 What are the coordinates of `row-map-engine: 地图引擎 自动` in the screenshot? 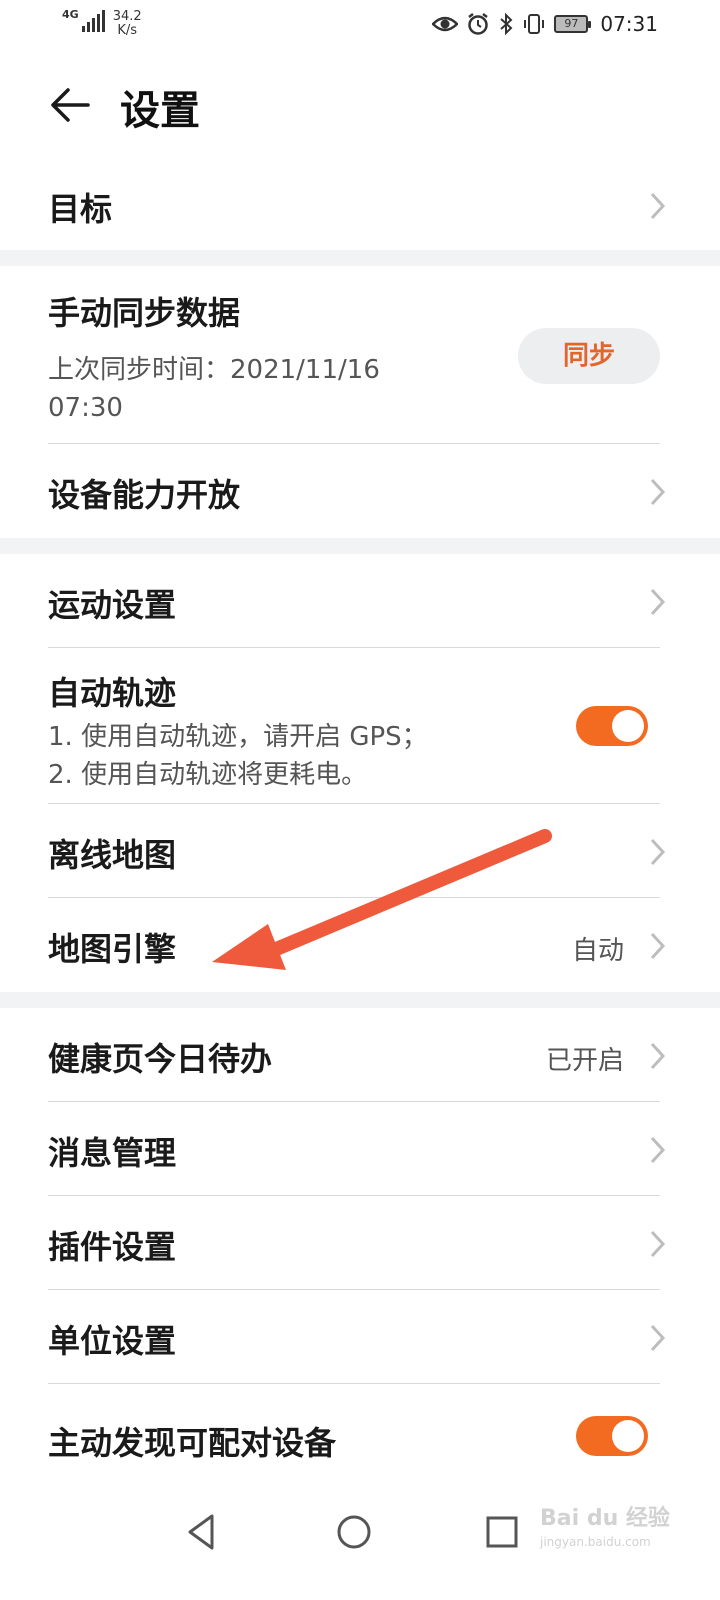 It's located at (360, 945).